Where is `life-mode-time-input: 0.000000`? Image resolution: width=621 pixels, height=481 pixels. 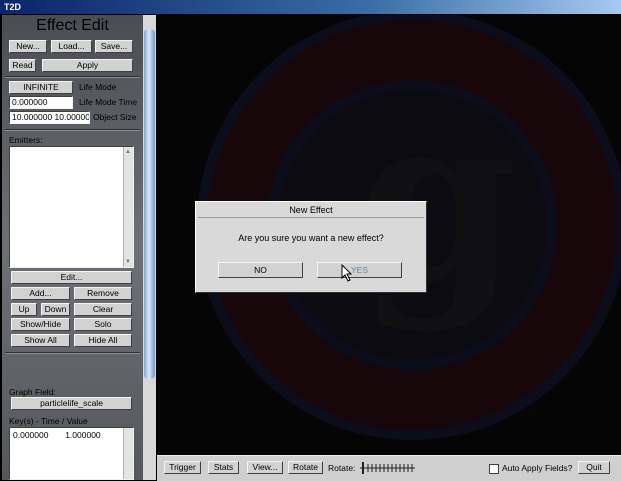
life-mode-time-input: 0.000000 is located at coordinates (41, 102).